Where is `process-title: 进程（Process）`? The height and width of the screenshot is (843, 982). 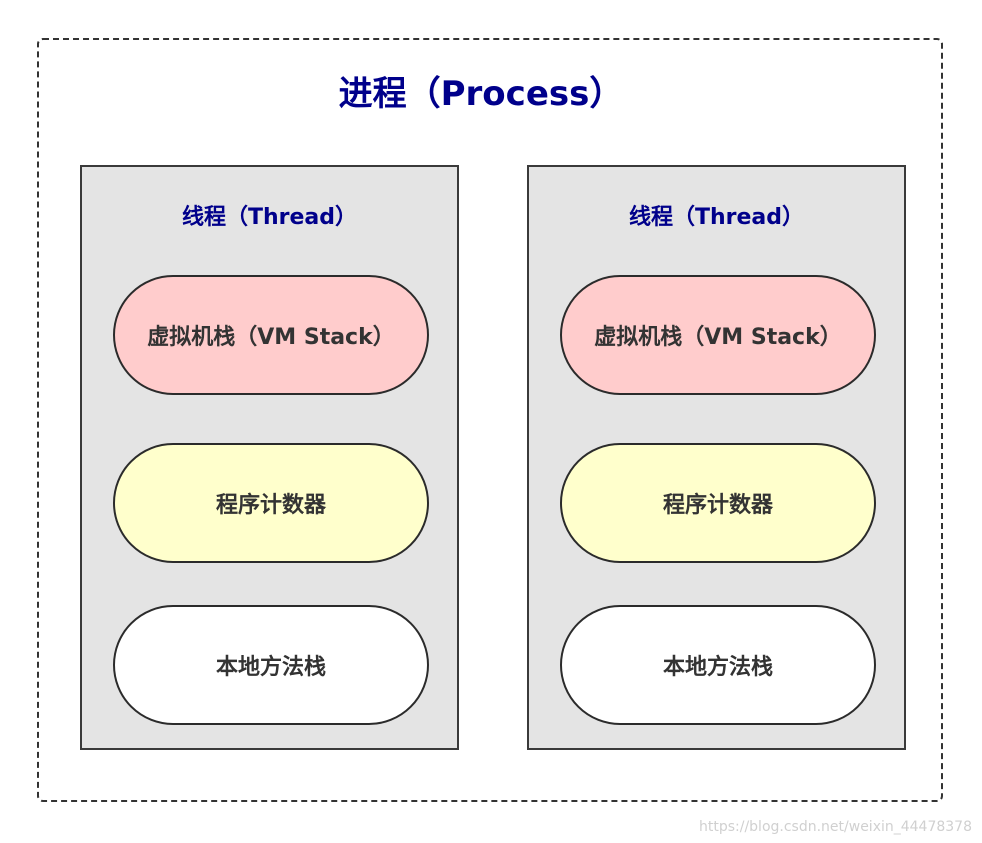 process-title: 进程（Process） is located at coordinates (481, 94).